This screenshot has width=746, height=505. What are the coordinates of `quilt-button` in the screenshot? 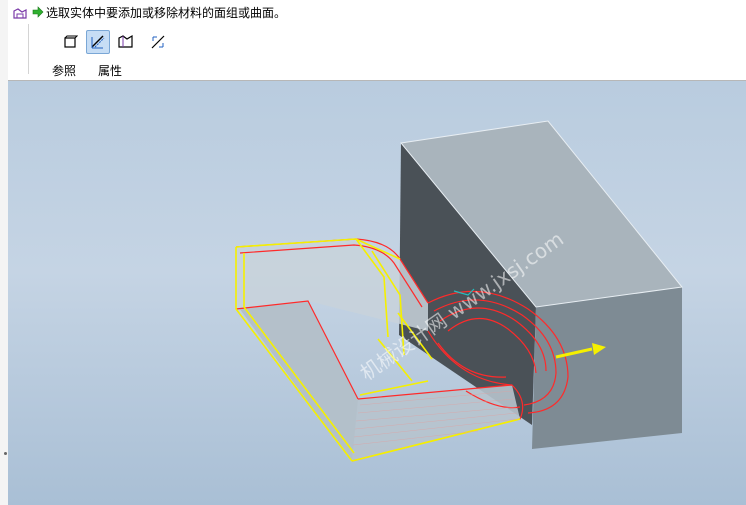 It's located at (126, 42).